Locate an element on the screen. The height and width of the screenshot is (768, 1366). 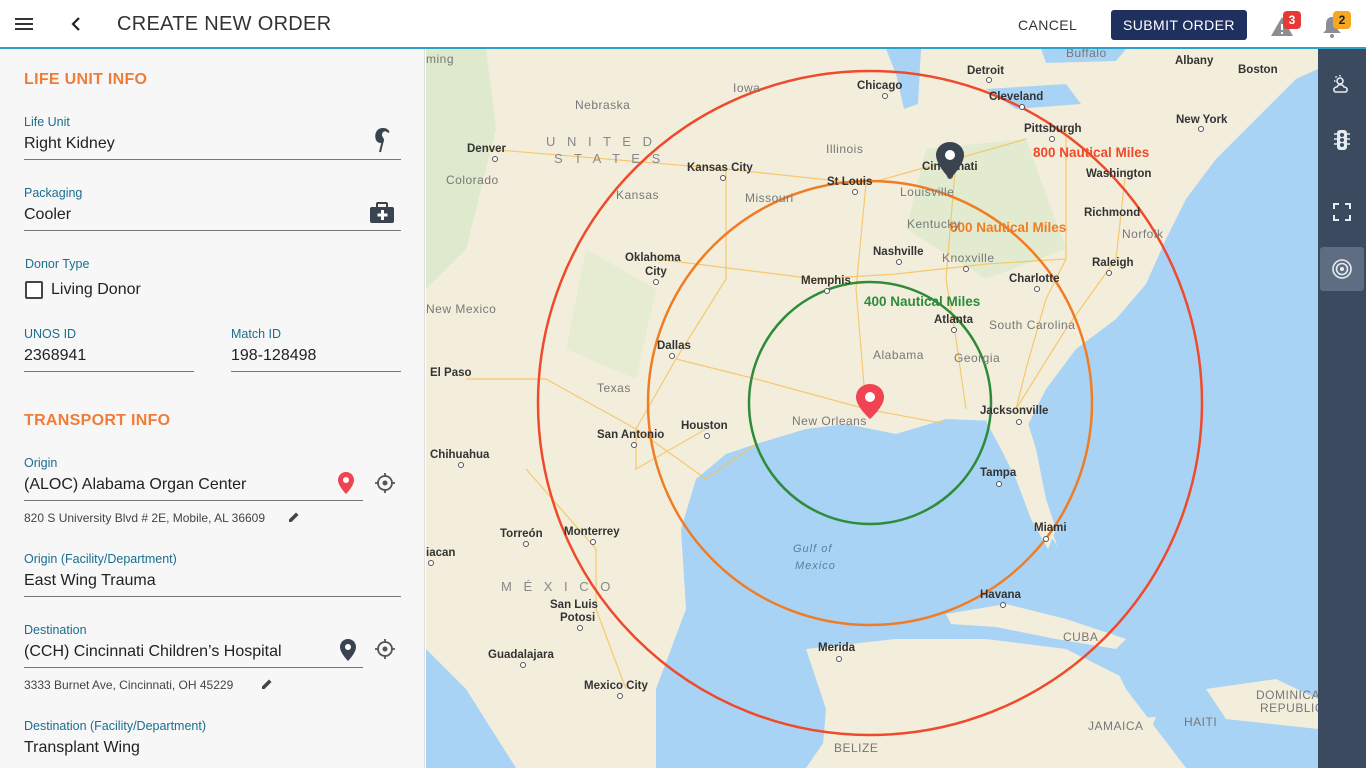
origin-label: Origin is located at coordinates (41, 463).